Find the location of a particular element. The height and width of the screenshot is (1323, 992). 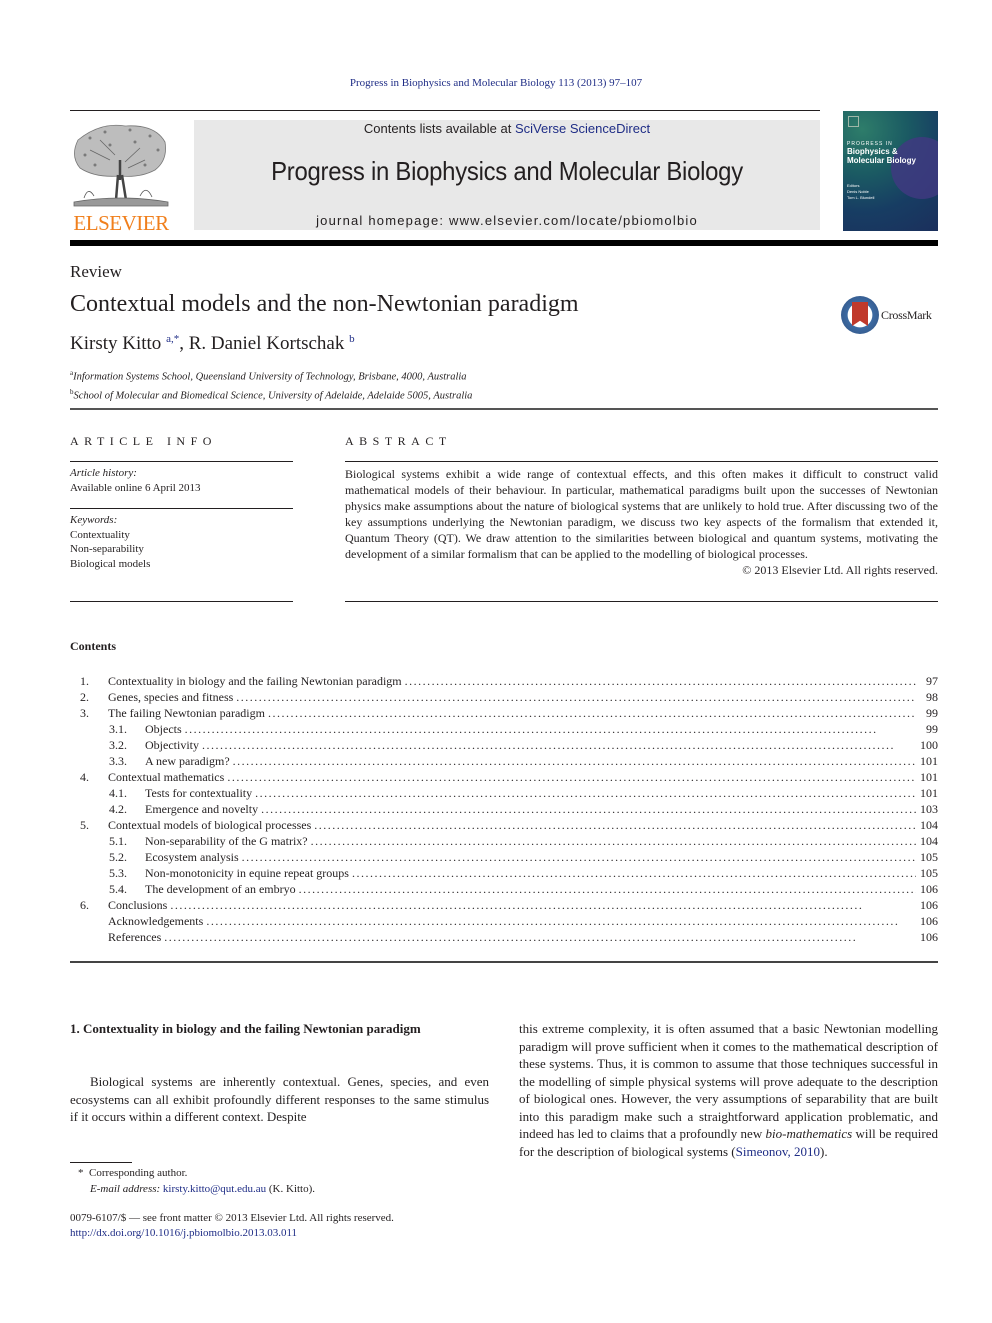

contents-heading: Contents is located at coordinates (93, 646).